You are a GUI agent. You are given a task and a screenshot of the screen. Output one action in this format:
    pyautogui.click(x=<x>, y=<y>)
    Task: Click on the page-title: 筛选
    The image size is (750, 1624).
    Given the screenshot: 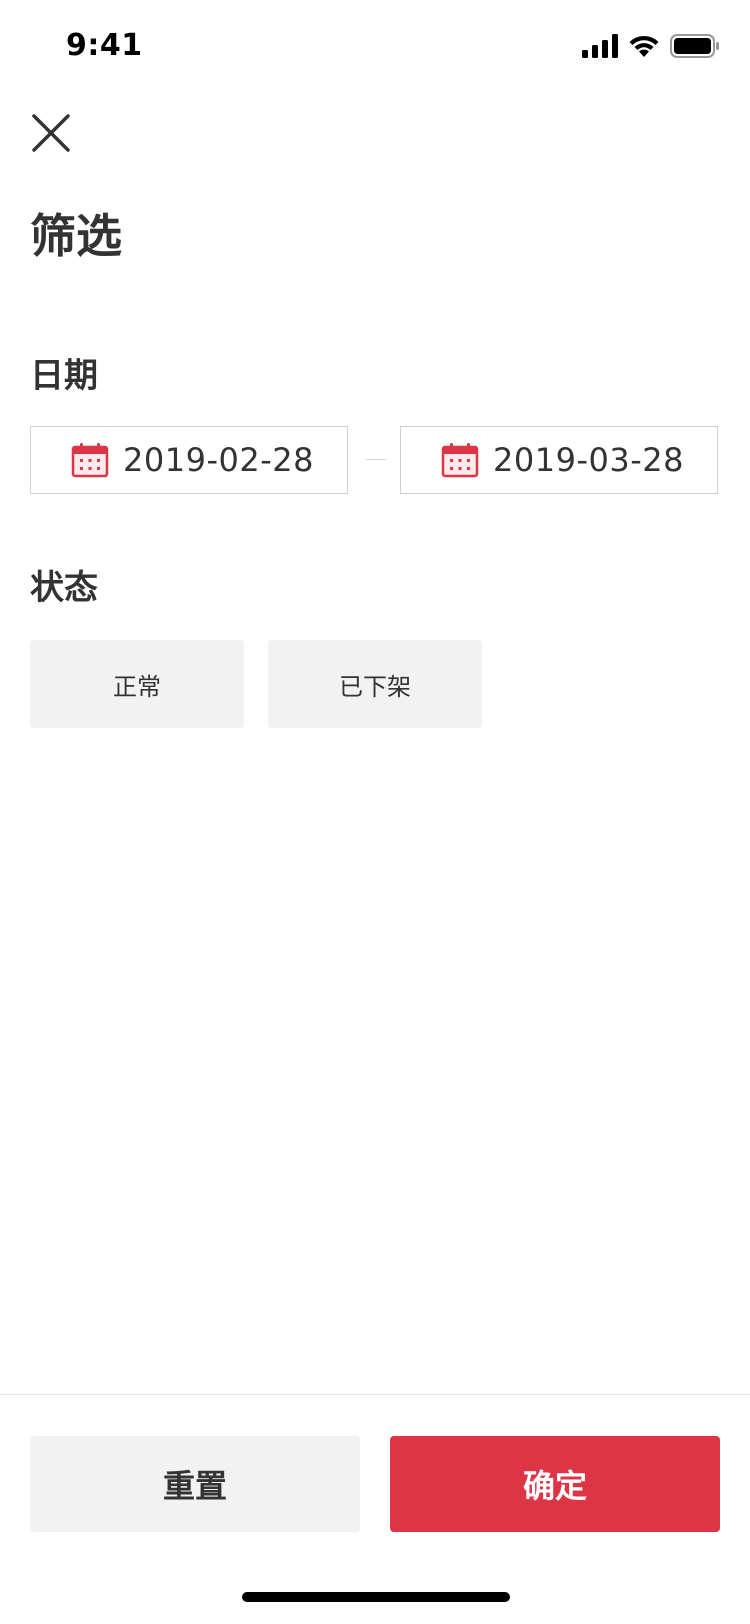 What is the action you would take?
    pyautogui.click(x=76, y=236)
    